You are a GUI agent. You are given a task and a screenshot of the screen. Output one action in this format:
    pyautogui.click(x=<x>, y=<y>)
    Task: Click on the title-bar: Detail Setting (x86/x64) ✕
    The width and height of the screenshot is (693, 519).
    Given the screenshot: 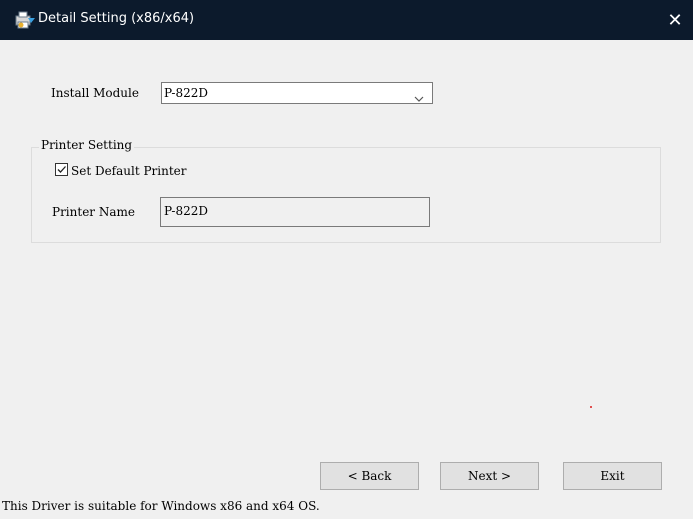 What is the action you would take?
    pyautogui.click(x=346, y=20)
    